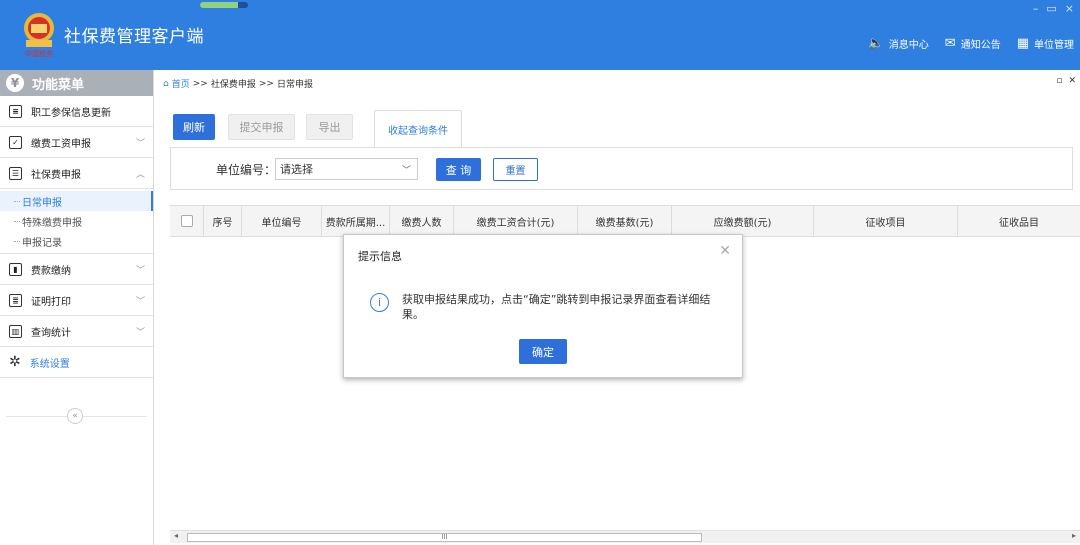 The height and width of the screenshot is (545, 1080). Describe the element at coordinates (15, 362) in the screenshot. I see `gear-icon: ✲` at that location.